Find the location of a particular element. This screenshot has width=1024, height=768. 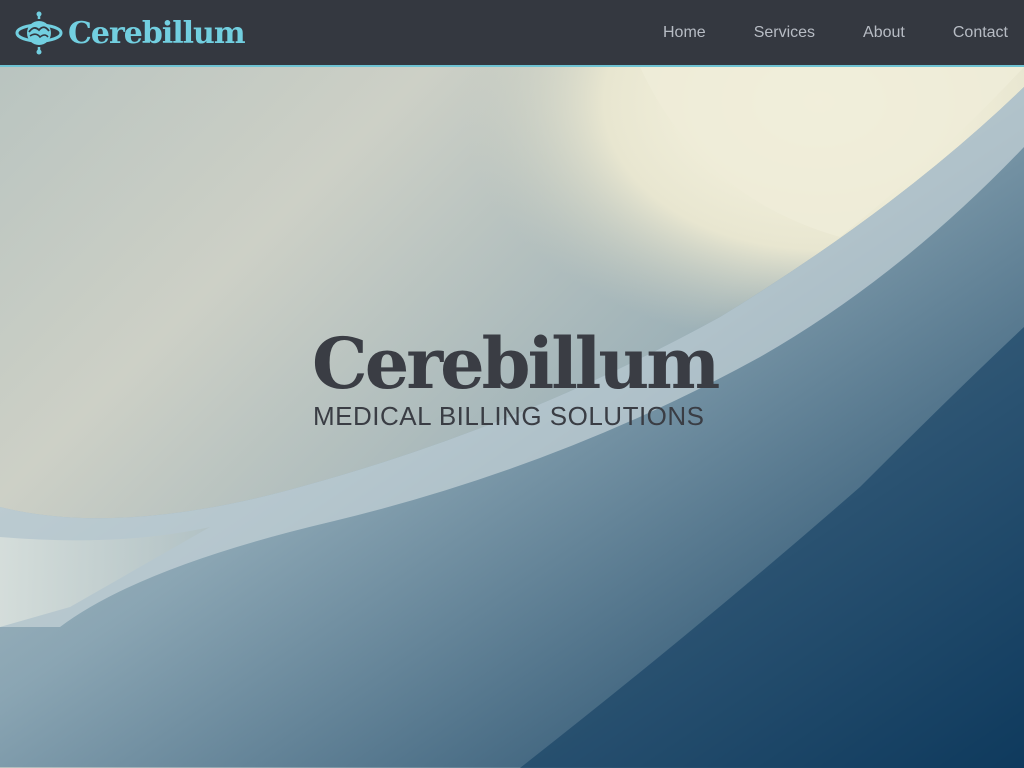

nav-link-services: Services is located at coordinates (784, 33).